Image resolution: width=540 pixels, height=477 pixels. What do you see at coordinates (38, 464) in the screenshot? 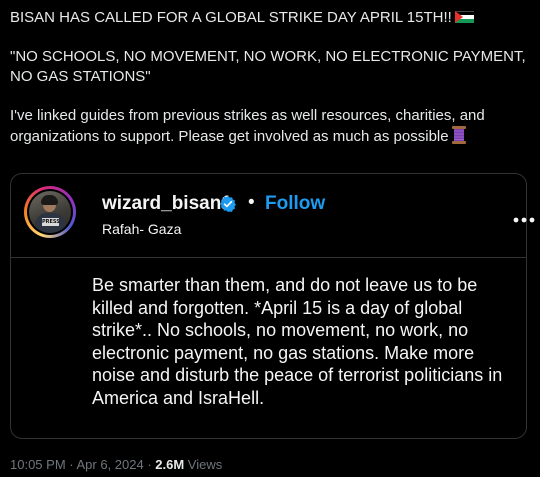
I see `post-time: 10:05 PM` at bounding box center [38, 464].